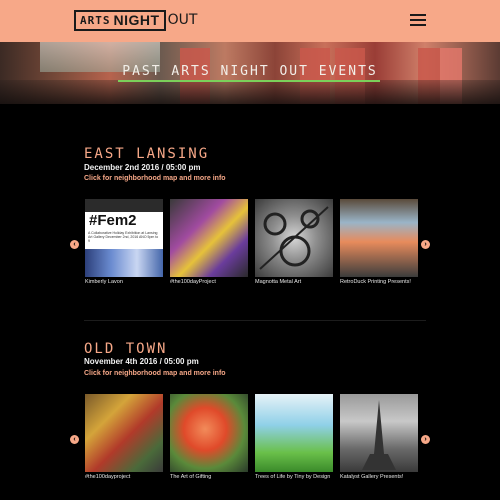 Image resolution: width=500 pixels, height=500 pixels. What do you see at coordinates (182, 20) in the screenshot?
I see `logo-out-text: OUT` at bounding box center [182, 20].